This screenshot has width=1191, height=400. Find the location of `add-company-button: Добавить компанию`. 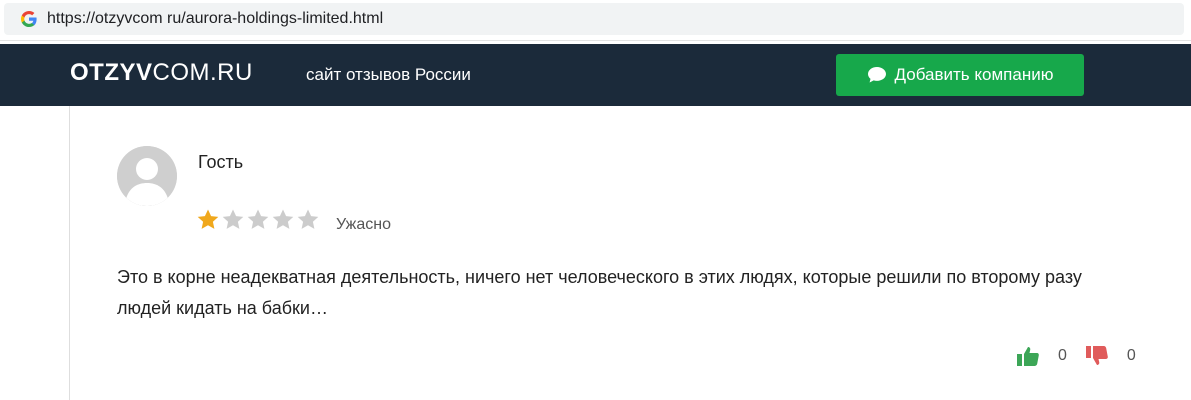

add-company-button: Добавить компанию is located at coordinates (960, 75).